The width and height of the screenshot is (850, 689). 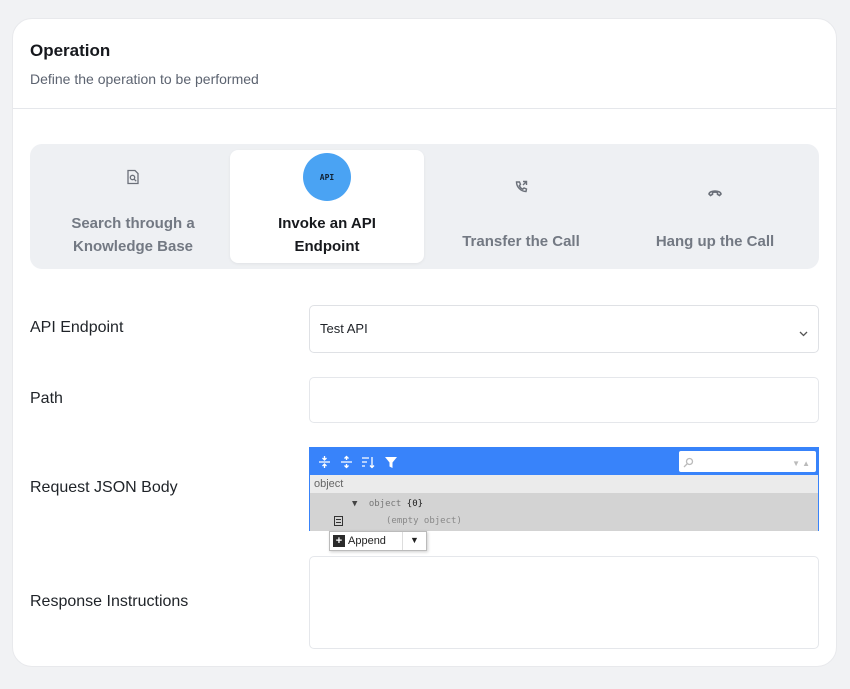 I want to click on phone-forward-icon, so click(x=521, y=189).